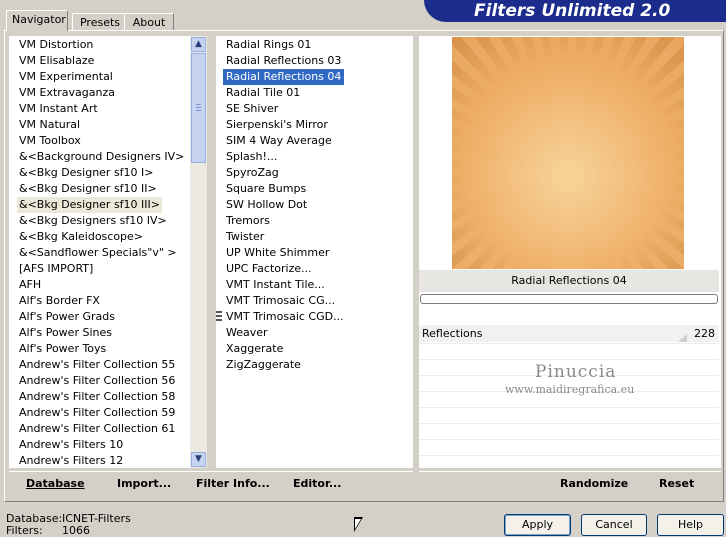 This screenshot has height=537, width=726. Describe the element at coordinates (65, 333) in the screenshot. I see `category-item: Alf's Power Sines` at that location.